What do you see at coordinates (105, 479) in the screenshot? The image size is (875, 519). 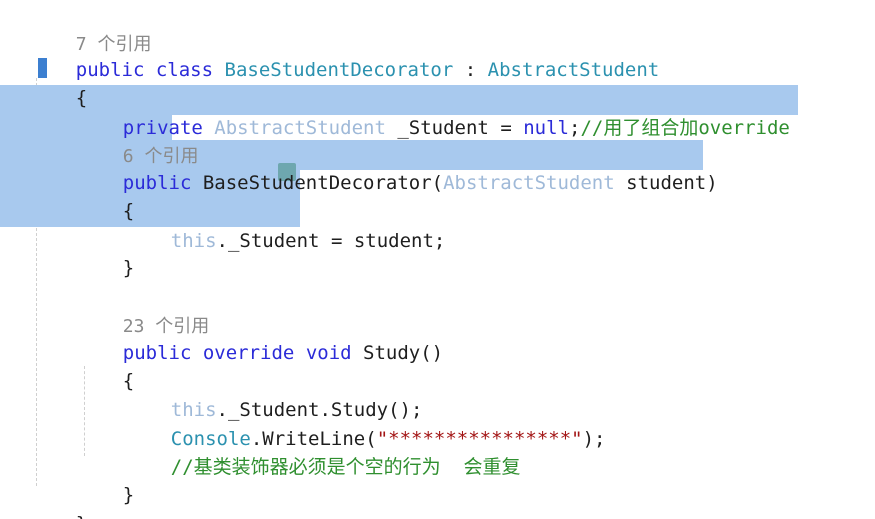 I see `code-line-method-close-brace: }` at bounding box center [105, 479].